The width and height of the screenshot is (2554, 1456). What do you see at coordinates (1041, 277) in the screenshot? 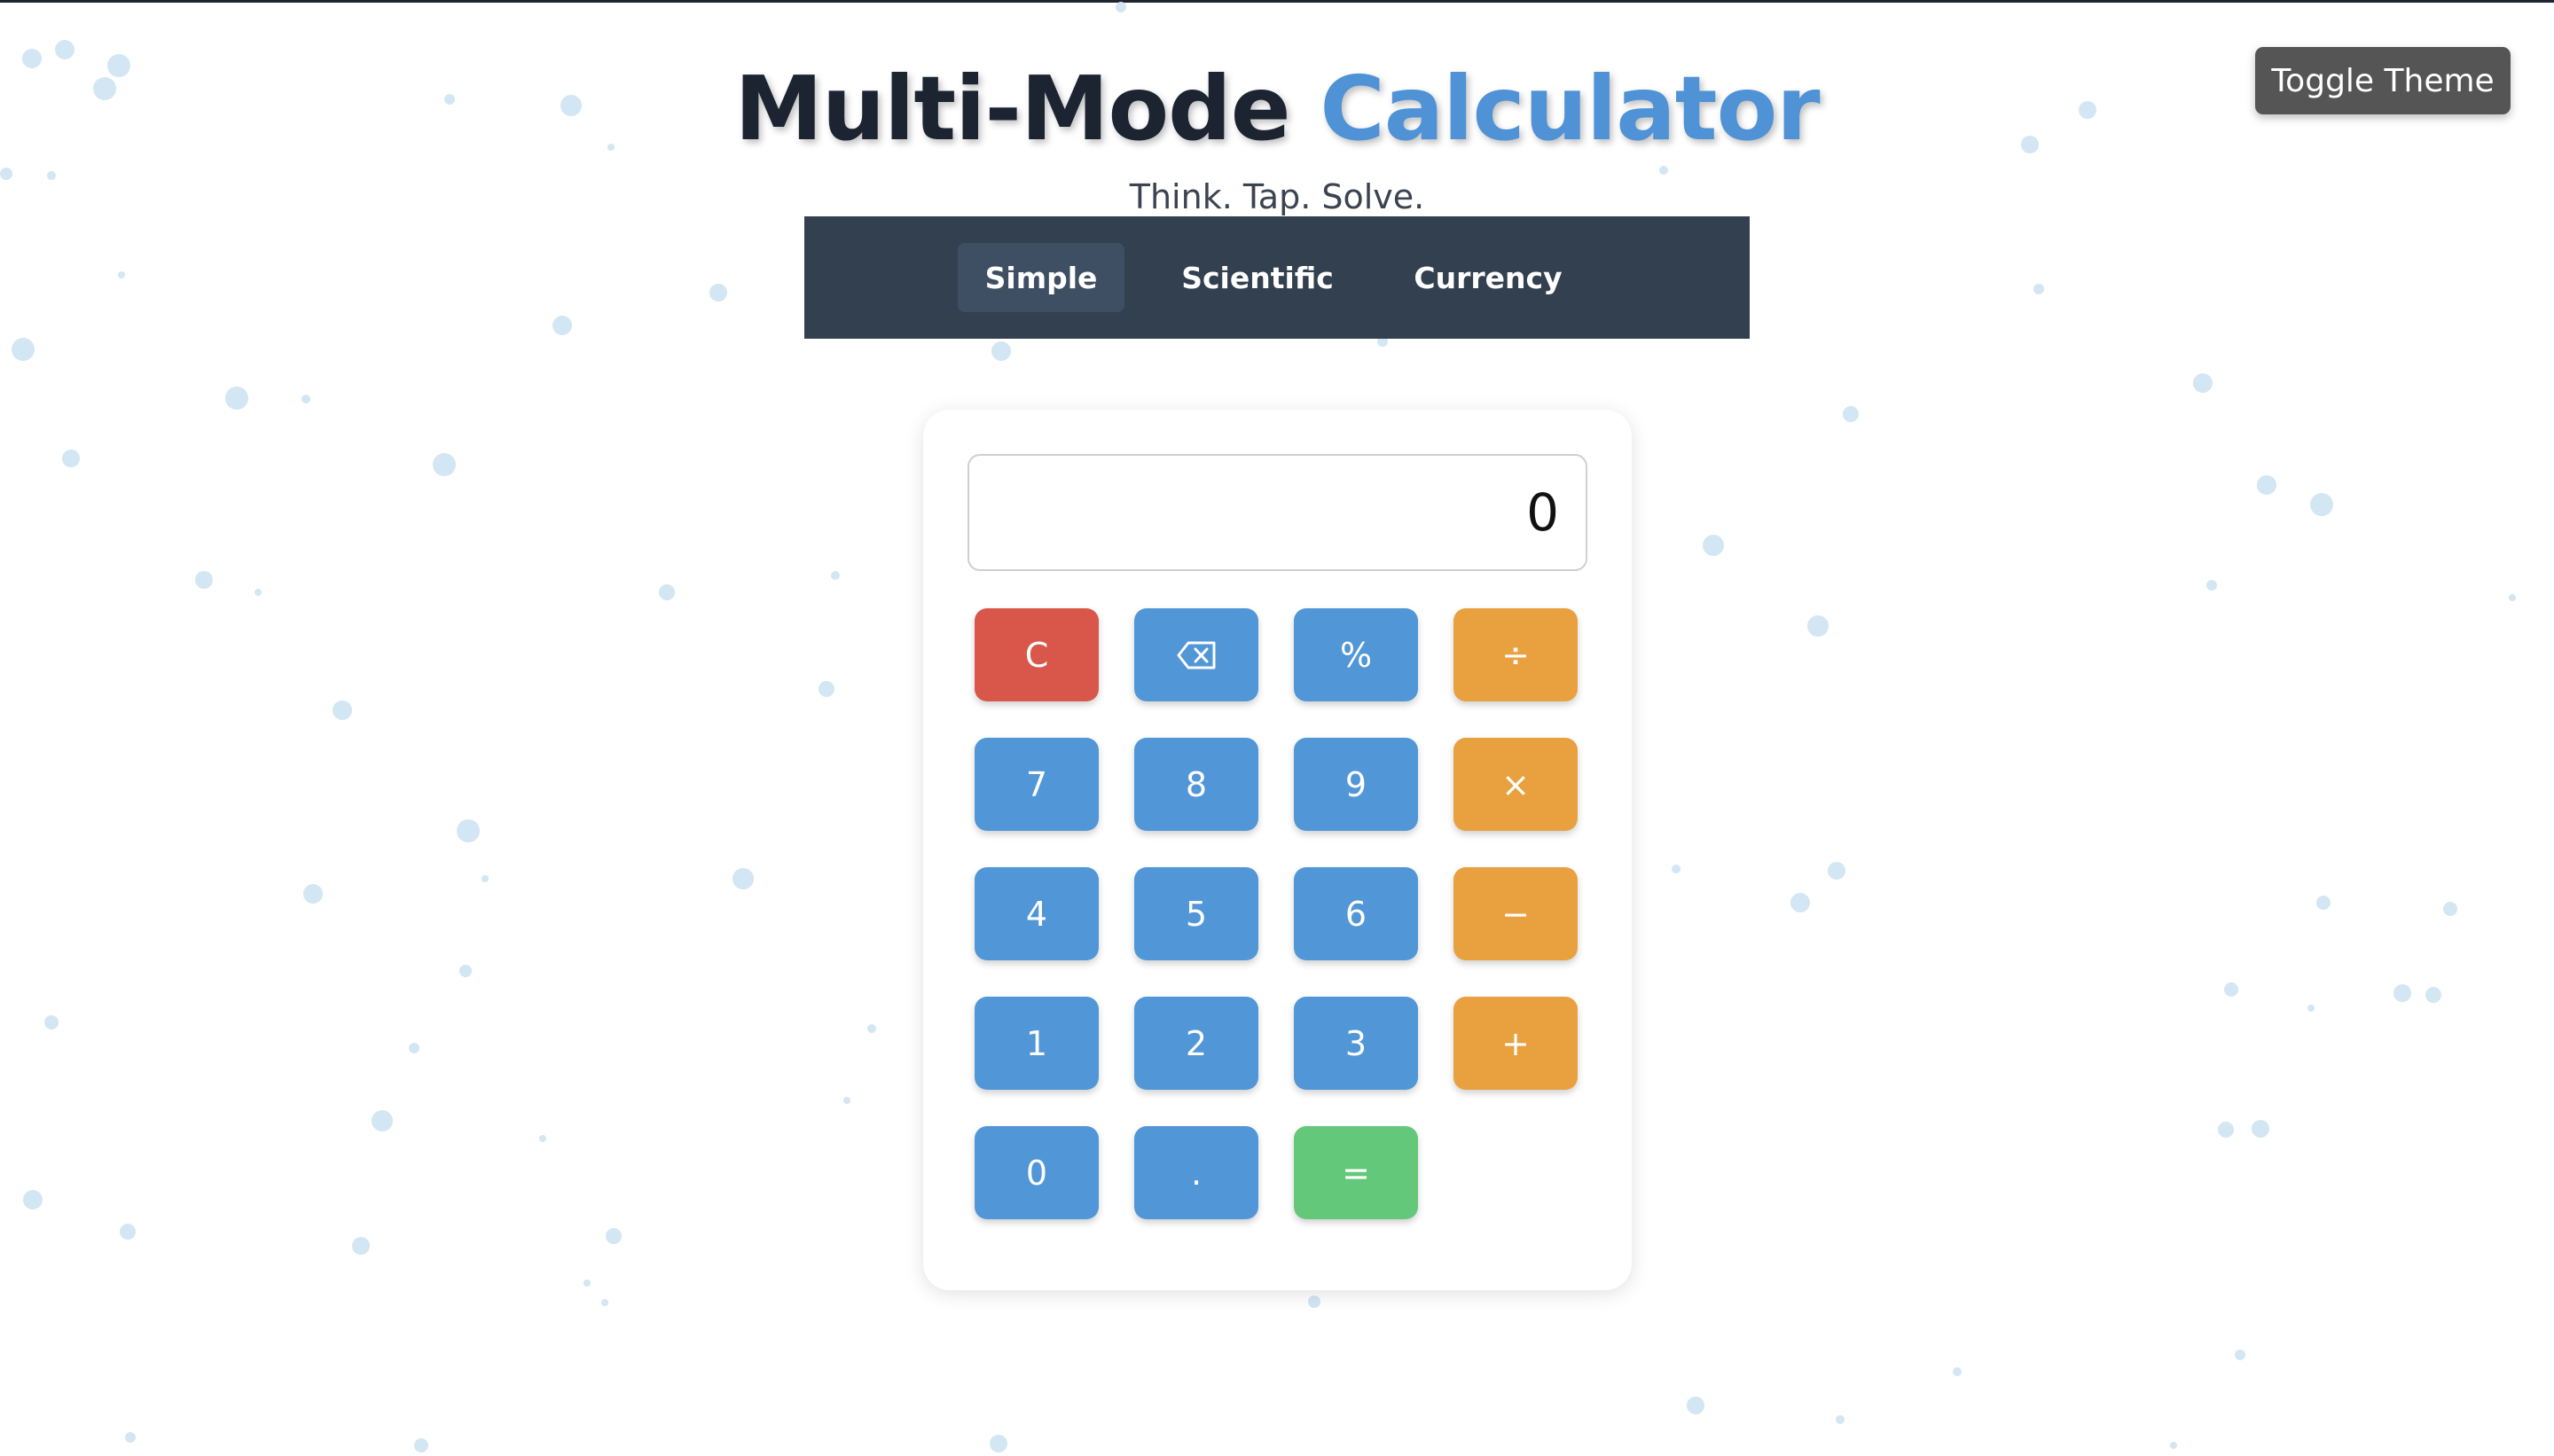
I see `tab-simple: Simple` at bounding box center [1041, 277].